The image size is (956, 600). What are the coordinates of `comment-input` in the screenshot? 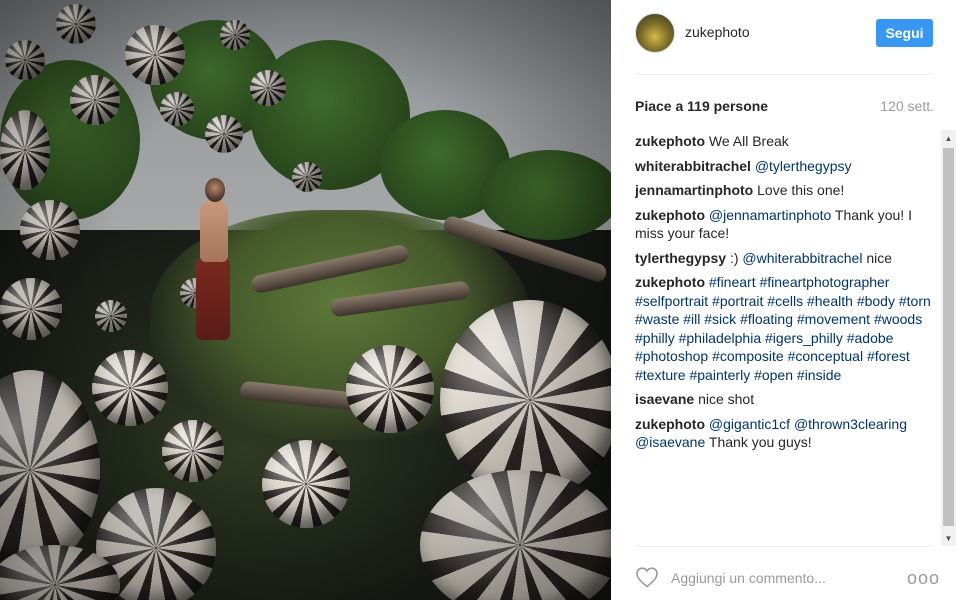 It's located at (781, 578).